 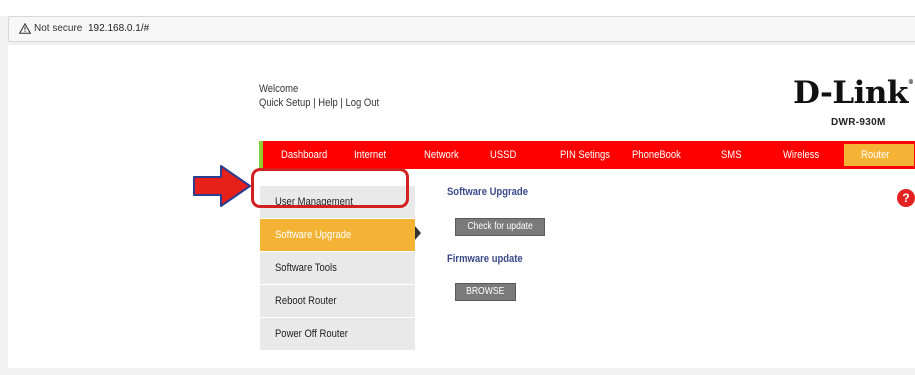 What do you see at coordinates (58, 28) in the screenshot?
I see `security-label: Not secure` at bounding box center [58, 28].